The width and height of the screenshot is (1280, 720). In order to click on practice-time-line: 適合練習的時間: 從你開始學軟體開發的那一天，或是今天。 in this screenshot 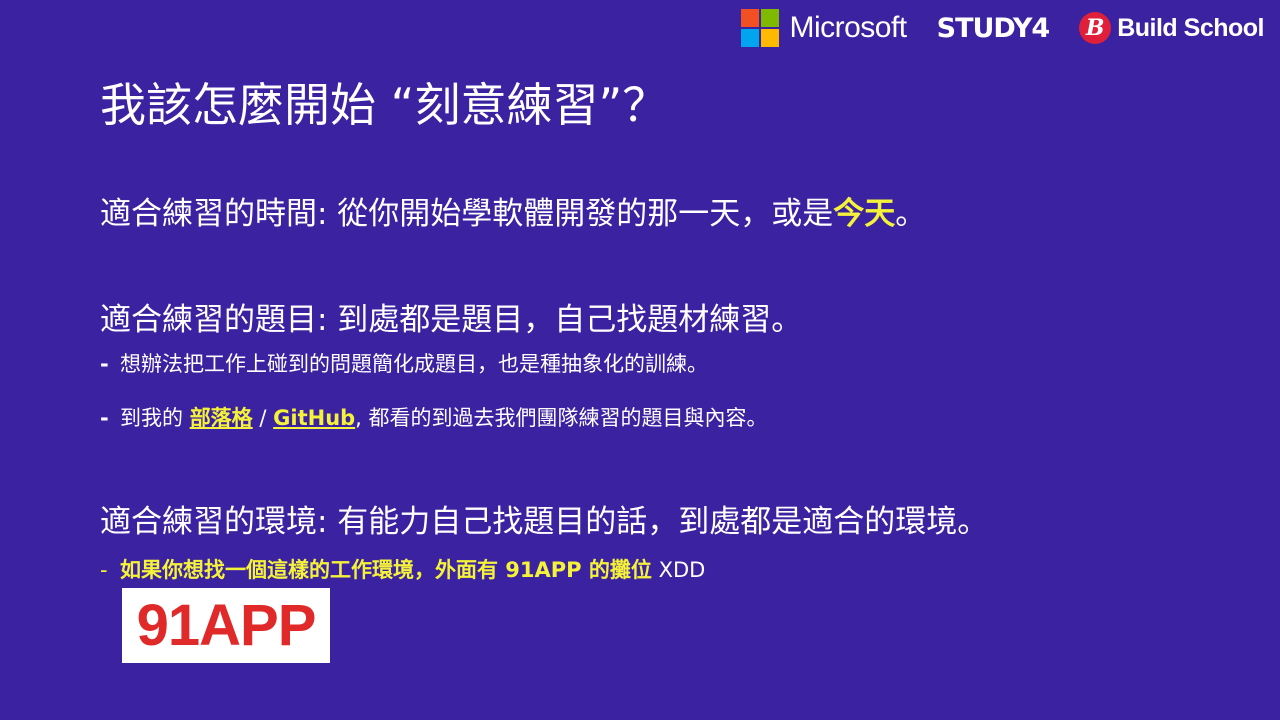, I will do `click(513, 214)`.